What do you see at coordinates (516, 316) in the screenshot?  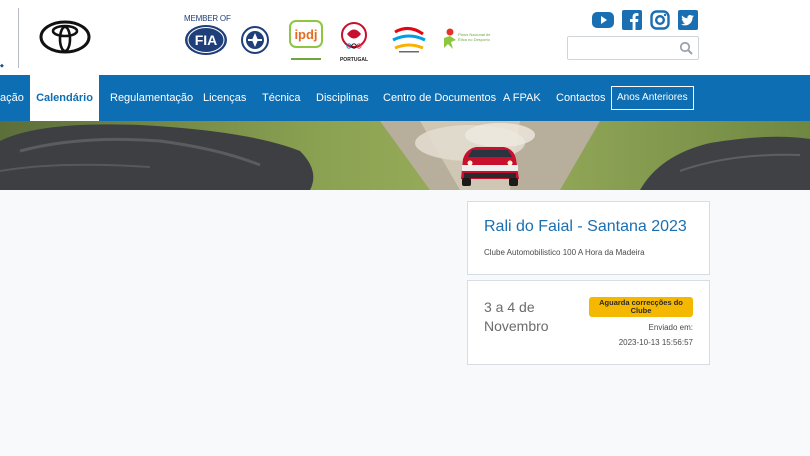 I see `event-dates: 3 a 4 de Novembro` at bounding box center [516, 316].